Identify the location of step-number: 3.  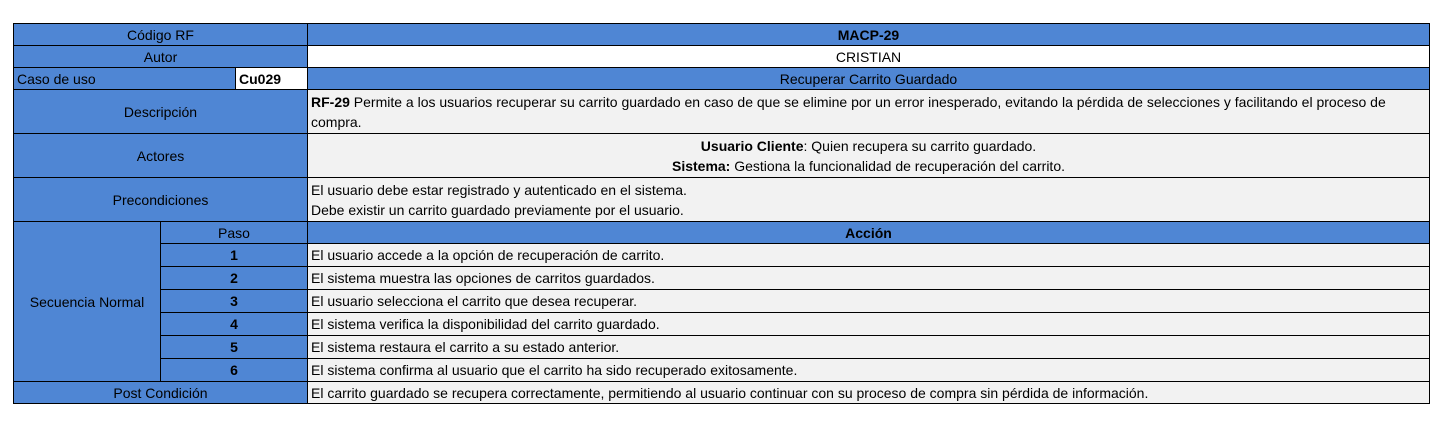
(234, 301).